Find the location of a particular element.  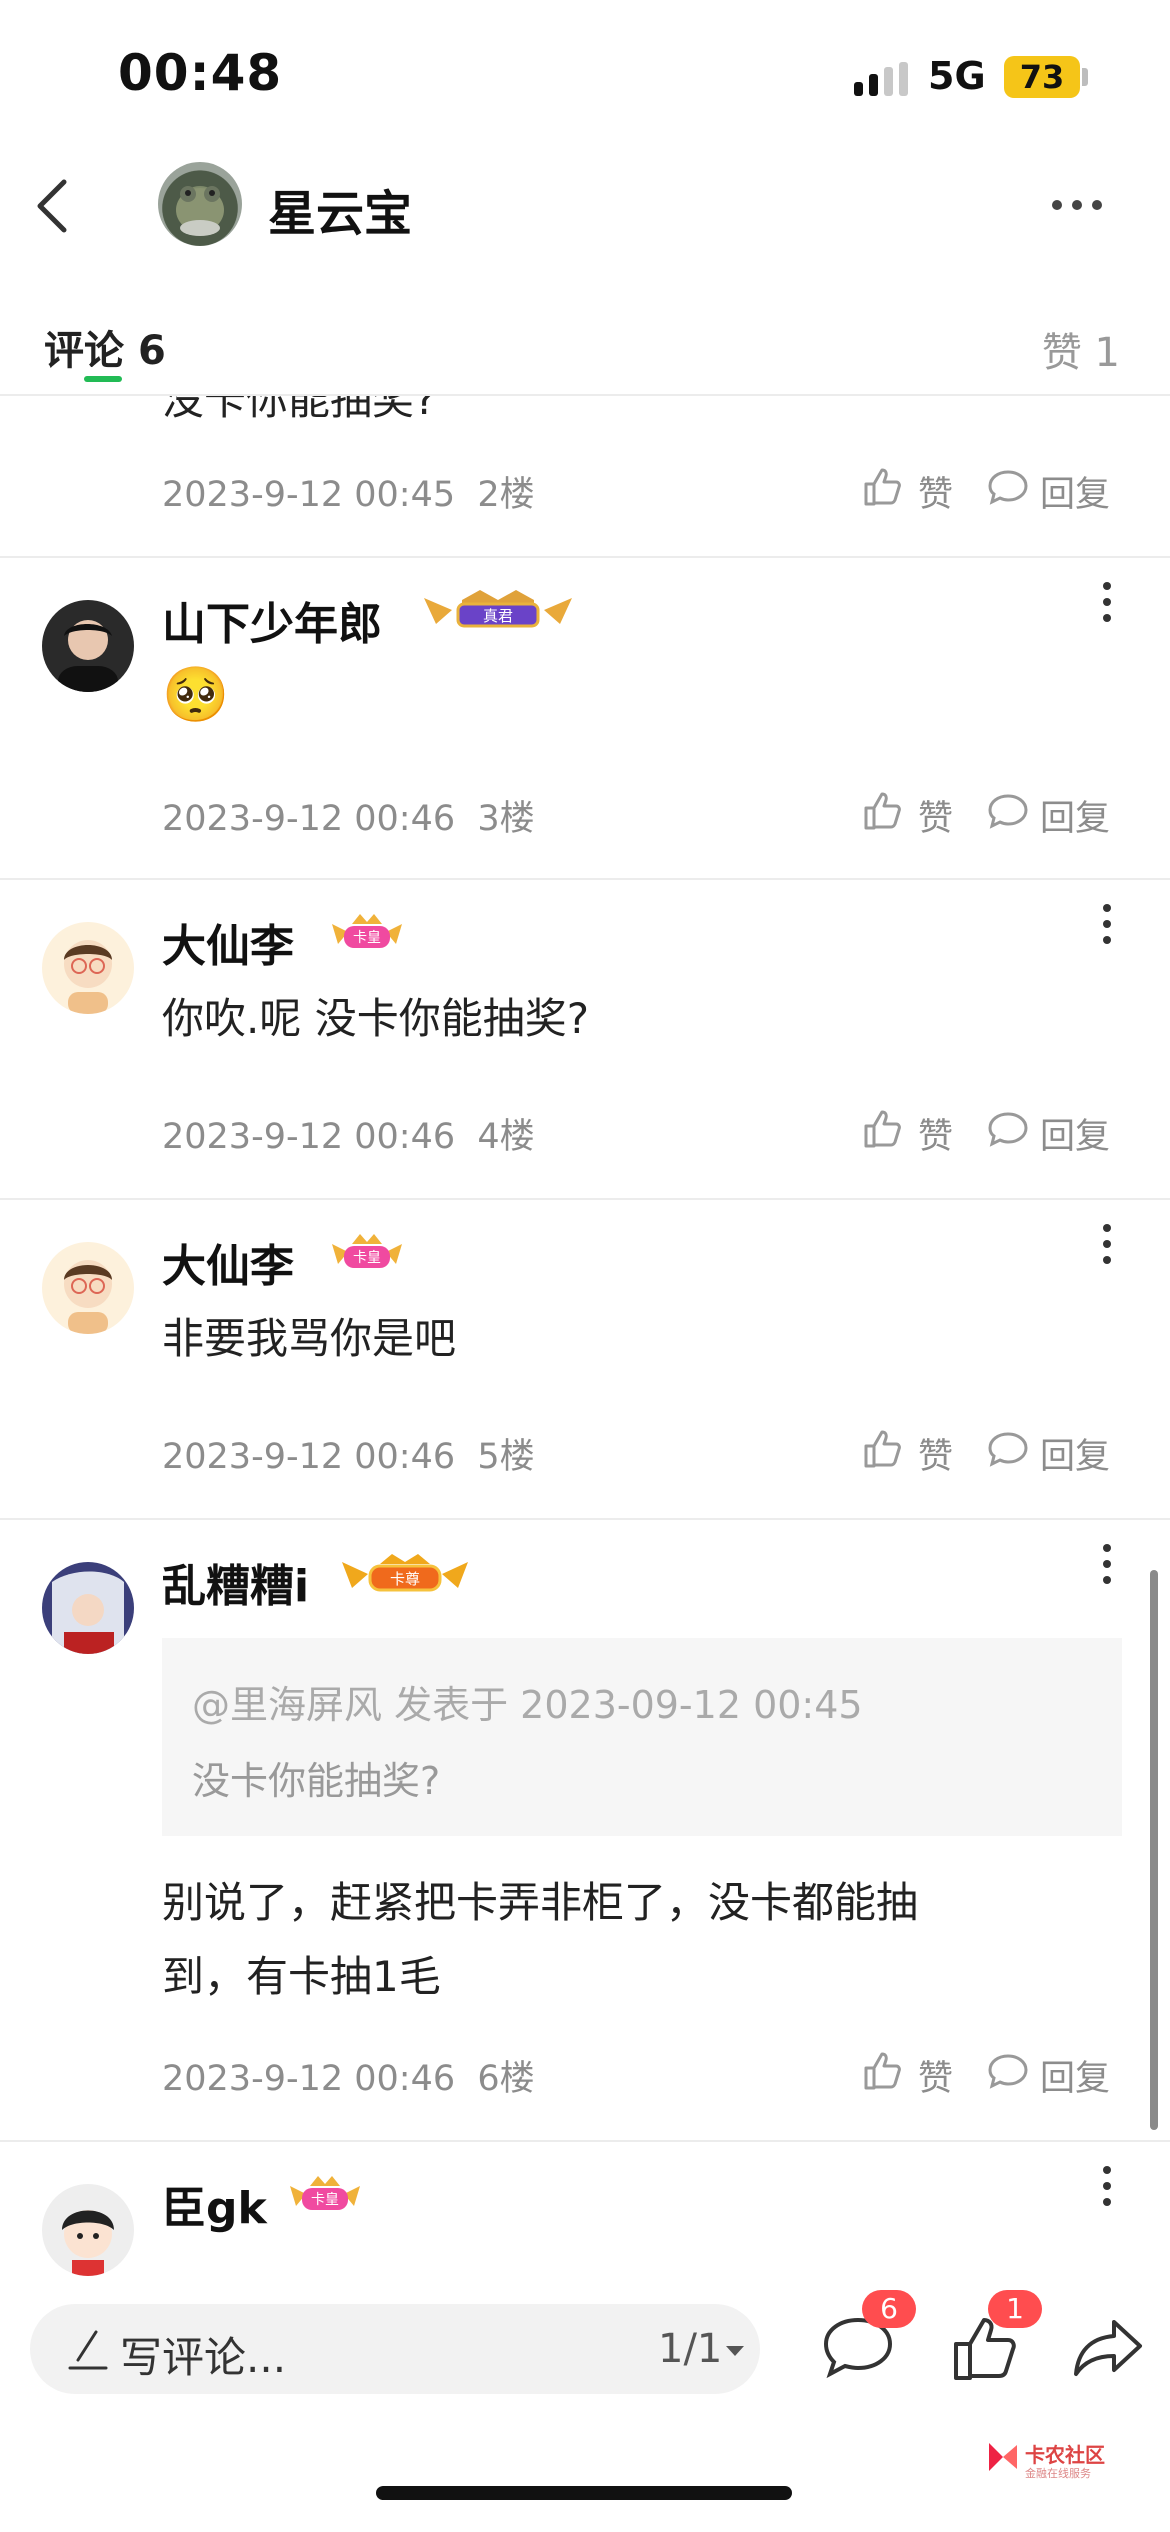

tab-likes: 赞 1 is located at coordinates (1081, 349).